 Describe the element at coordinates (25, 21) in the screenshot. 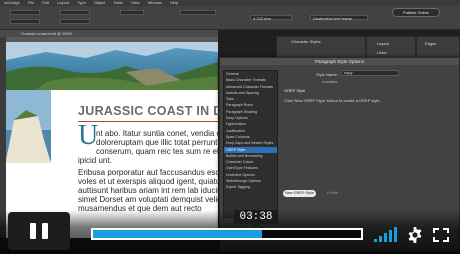

I see `y-field` at that location.